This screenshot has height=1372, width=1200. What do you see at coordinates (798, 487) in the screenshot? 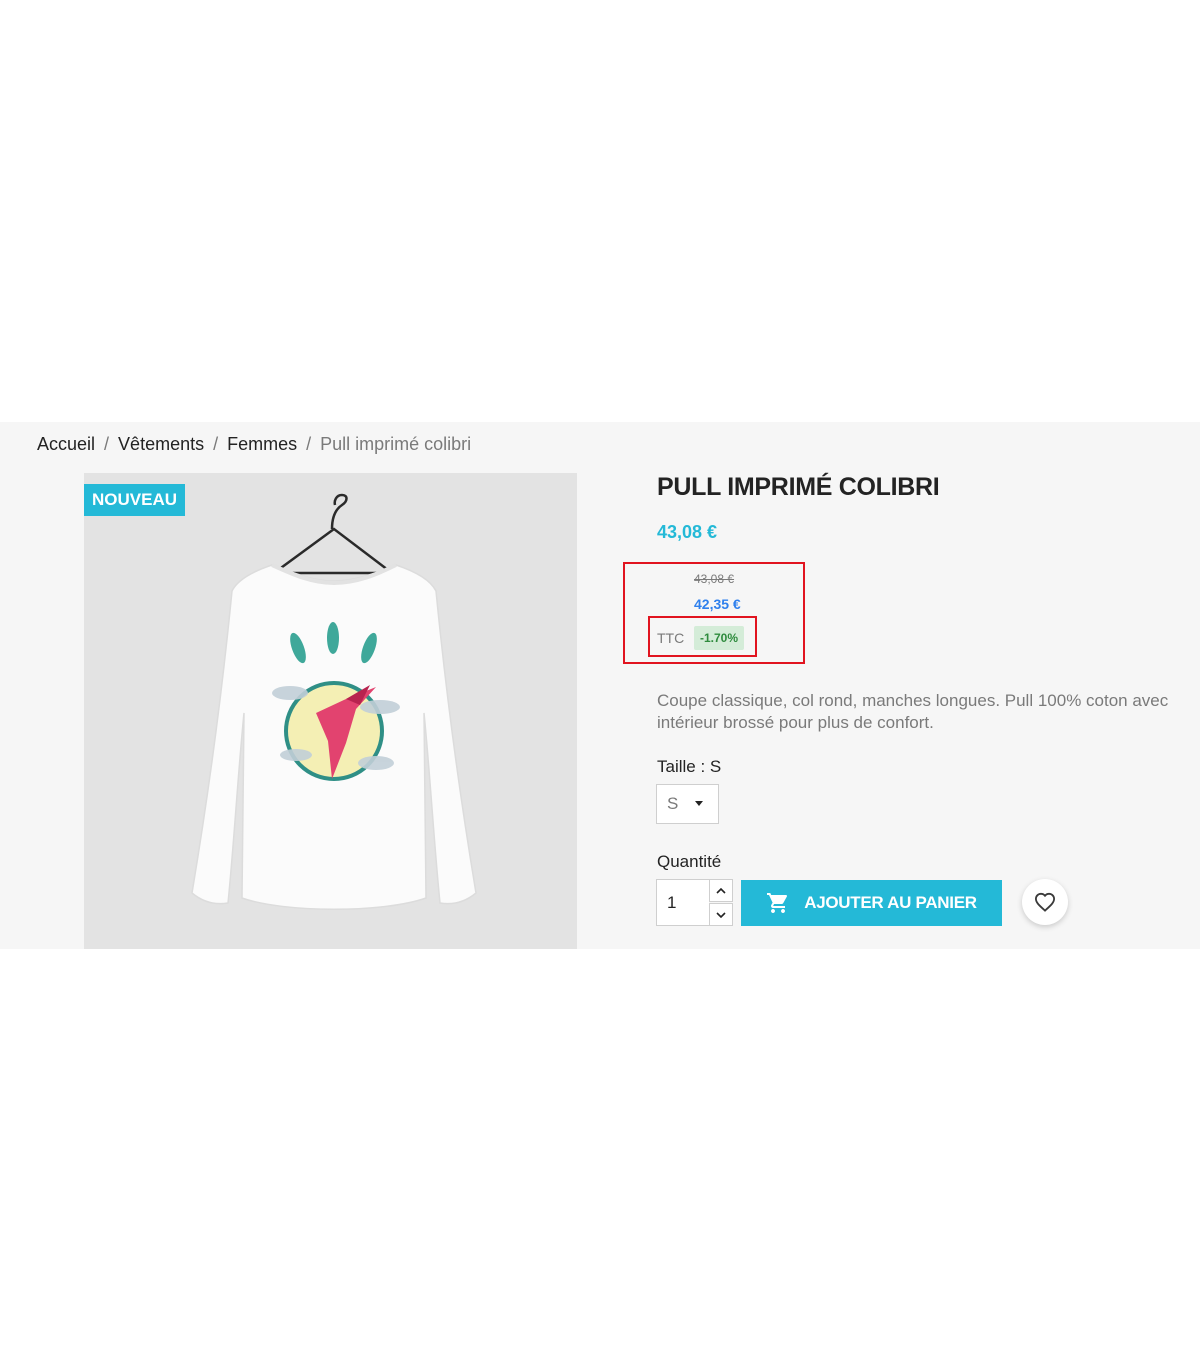
I see `product-title: PULL IMPRIMÉ COLIBRI` at bounding box center [798, 487].